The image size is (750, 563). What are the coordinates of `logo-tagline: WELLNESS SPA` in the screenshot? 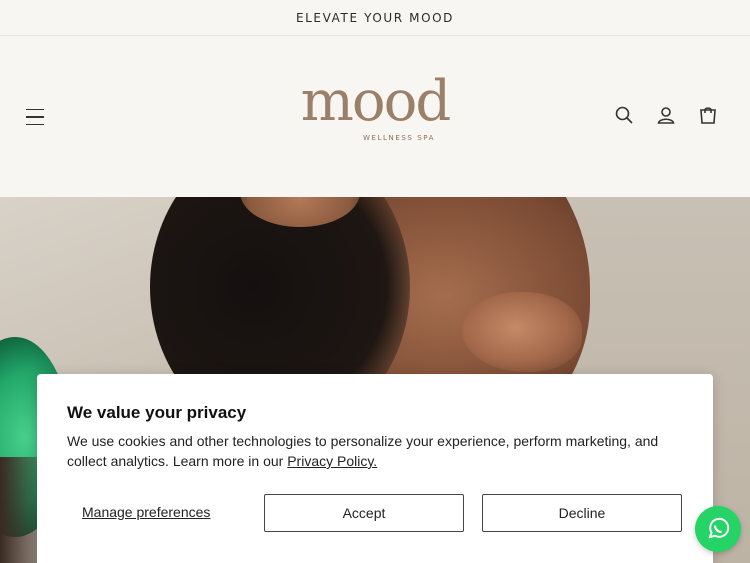 It's located at (399, 138).